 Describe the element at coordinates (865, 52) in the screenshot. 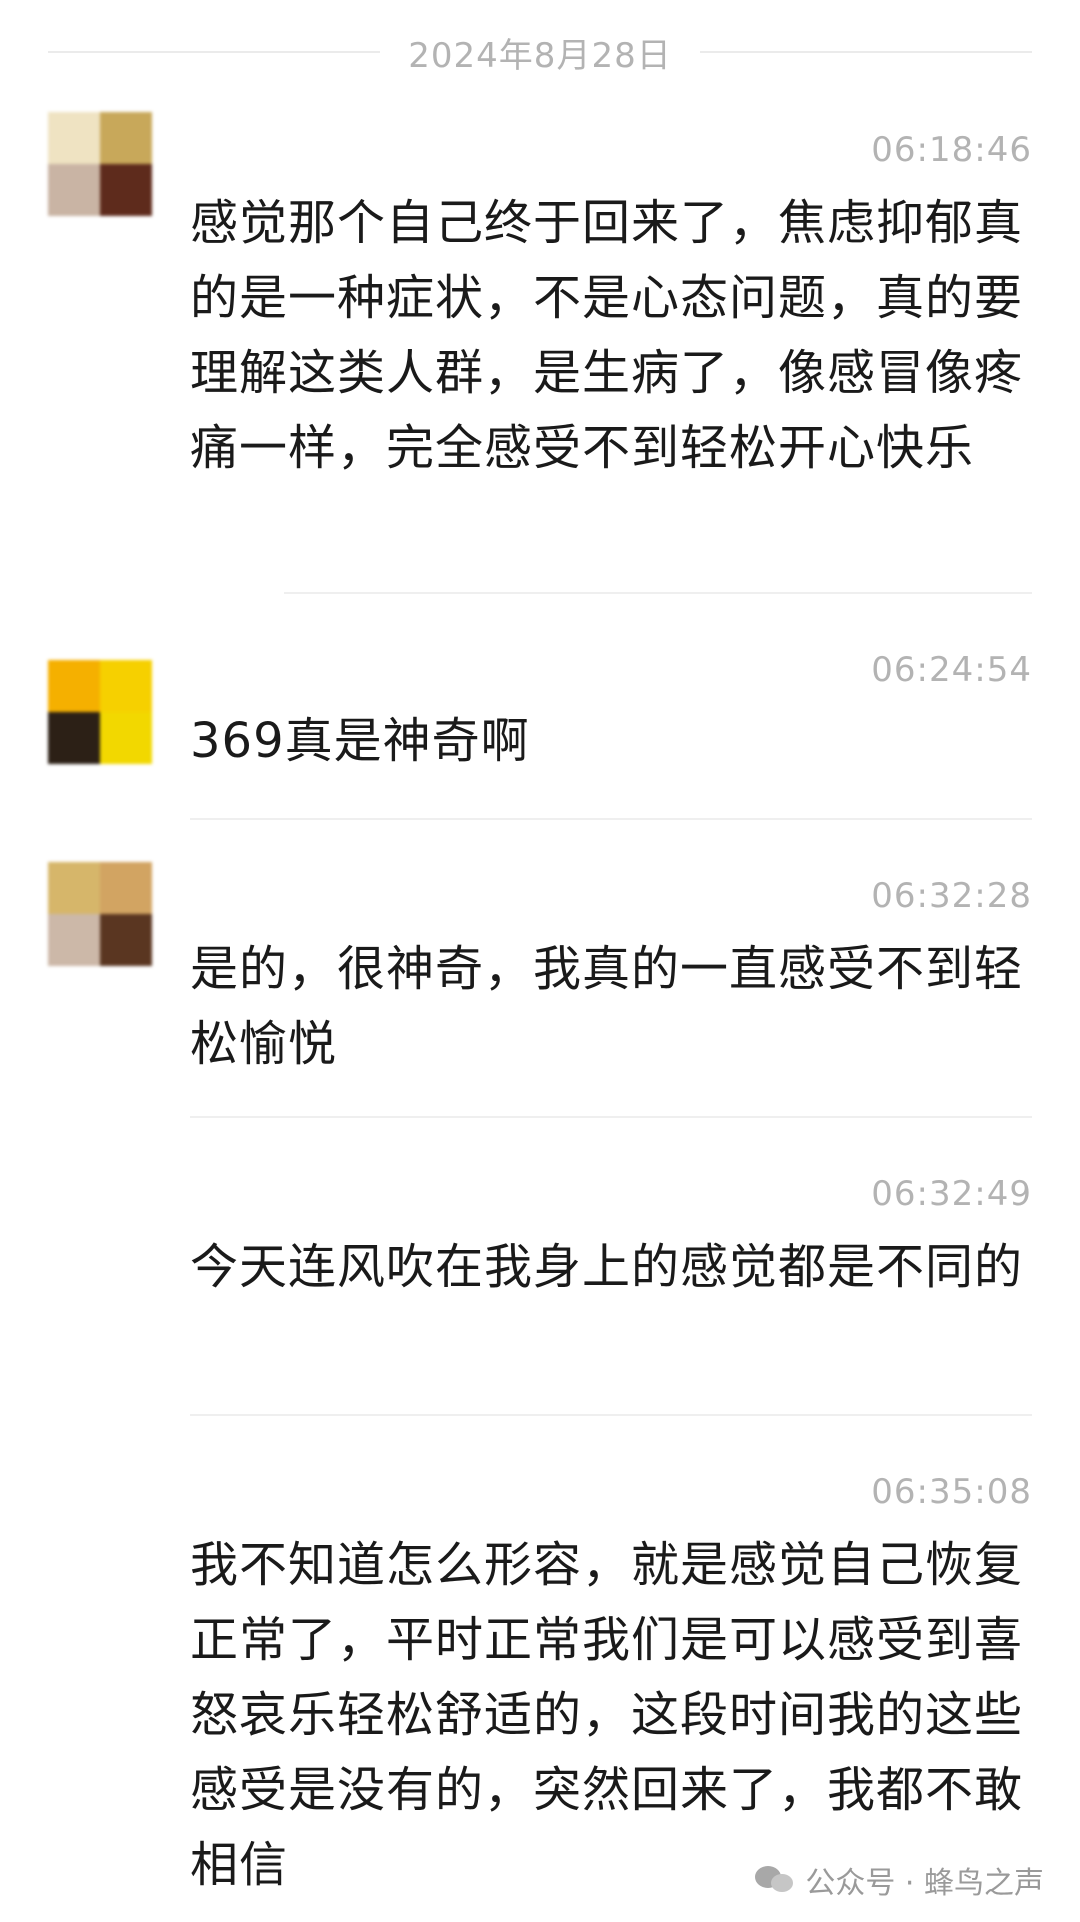

I see `date-separator-line-right` at that location.